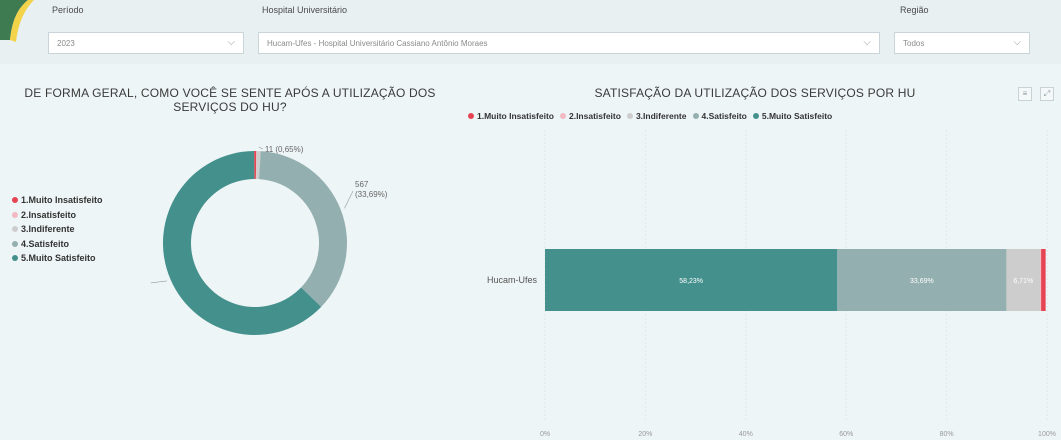 The image size is (1061, 440). What do you see at coordinates (797, 116) in the screenshot?
I see `bar-legend-label: 5.Muito Satisfeito` at bounding box center [797, 116].